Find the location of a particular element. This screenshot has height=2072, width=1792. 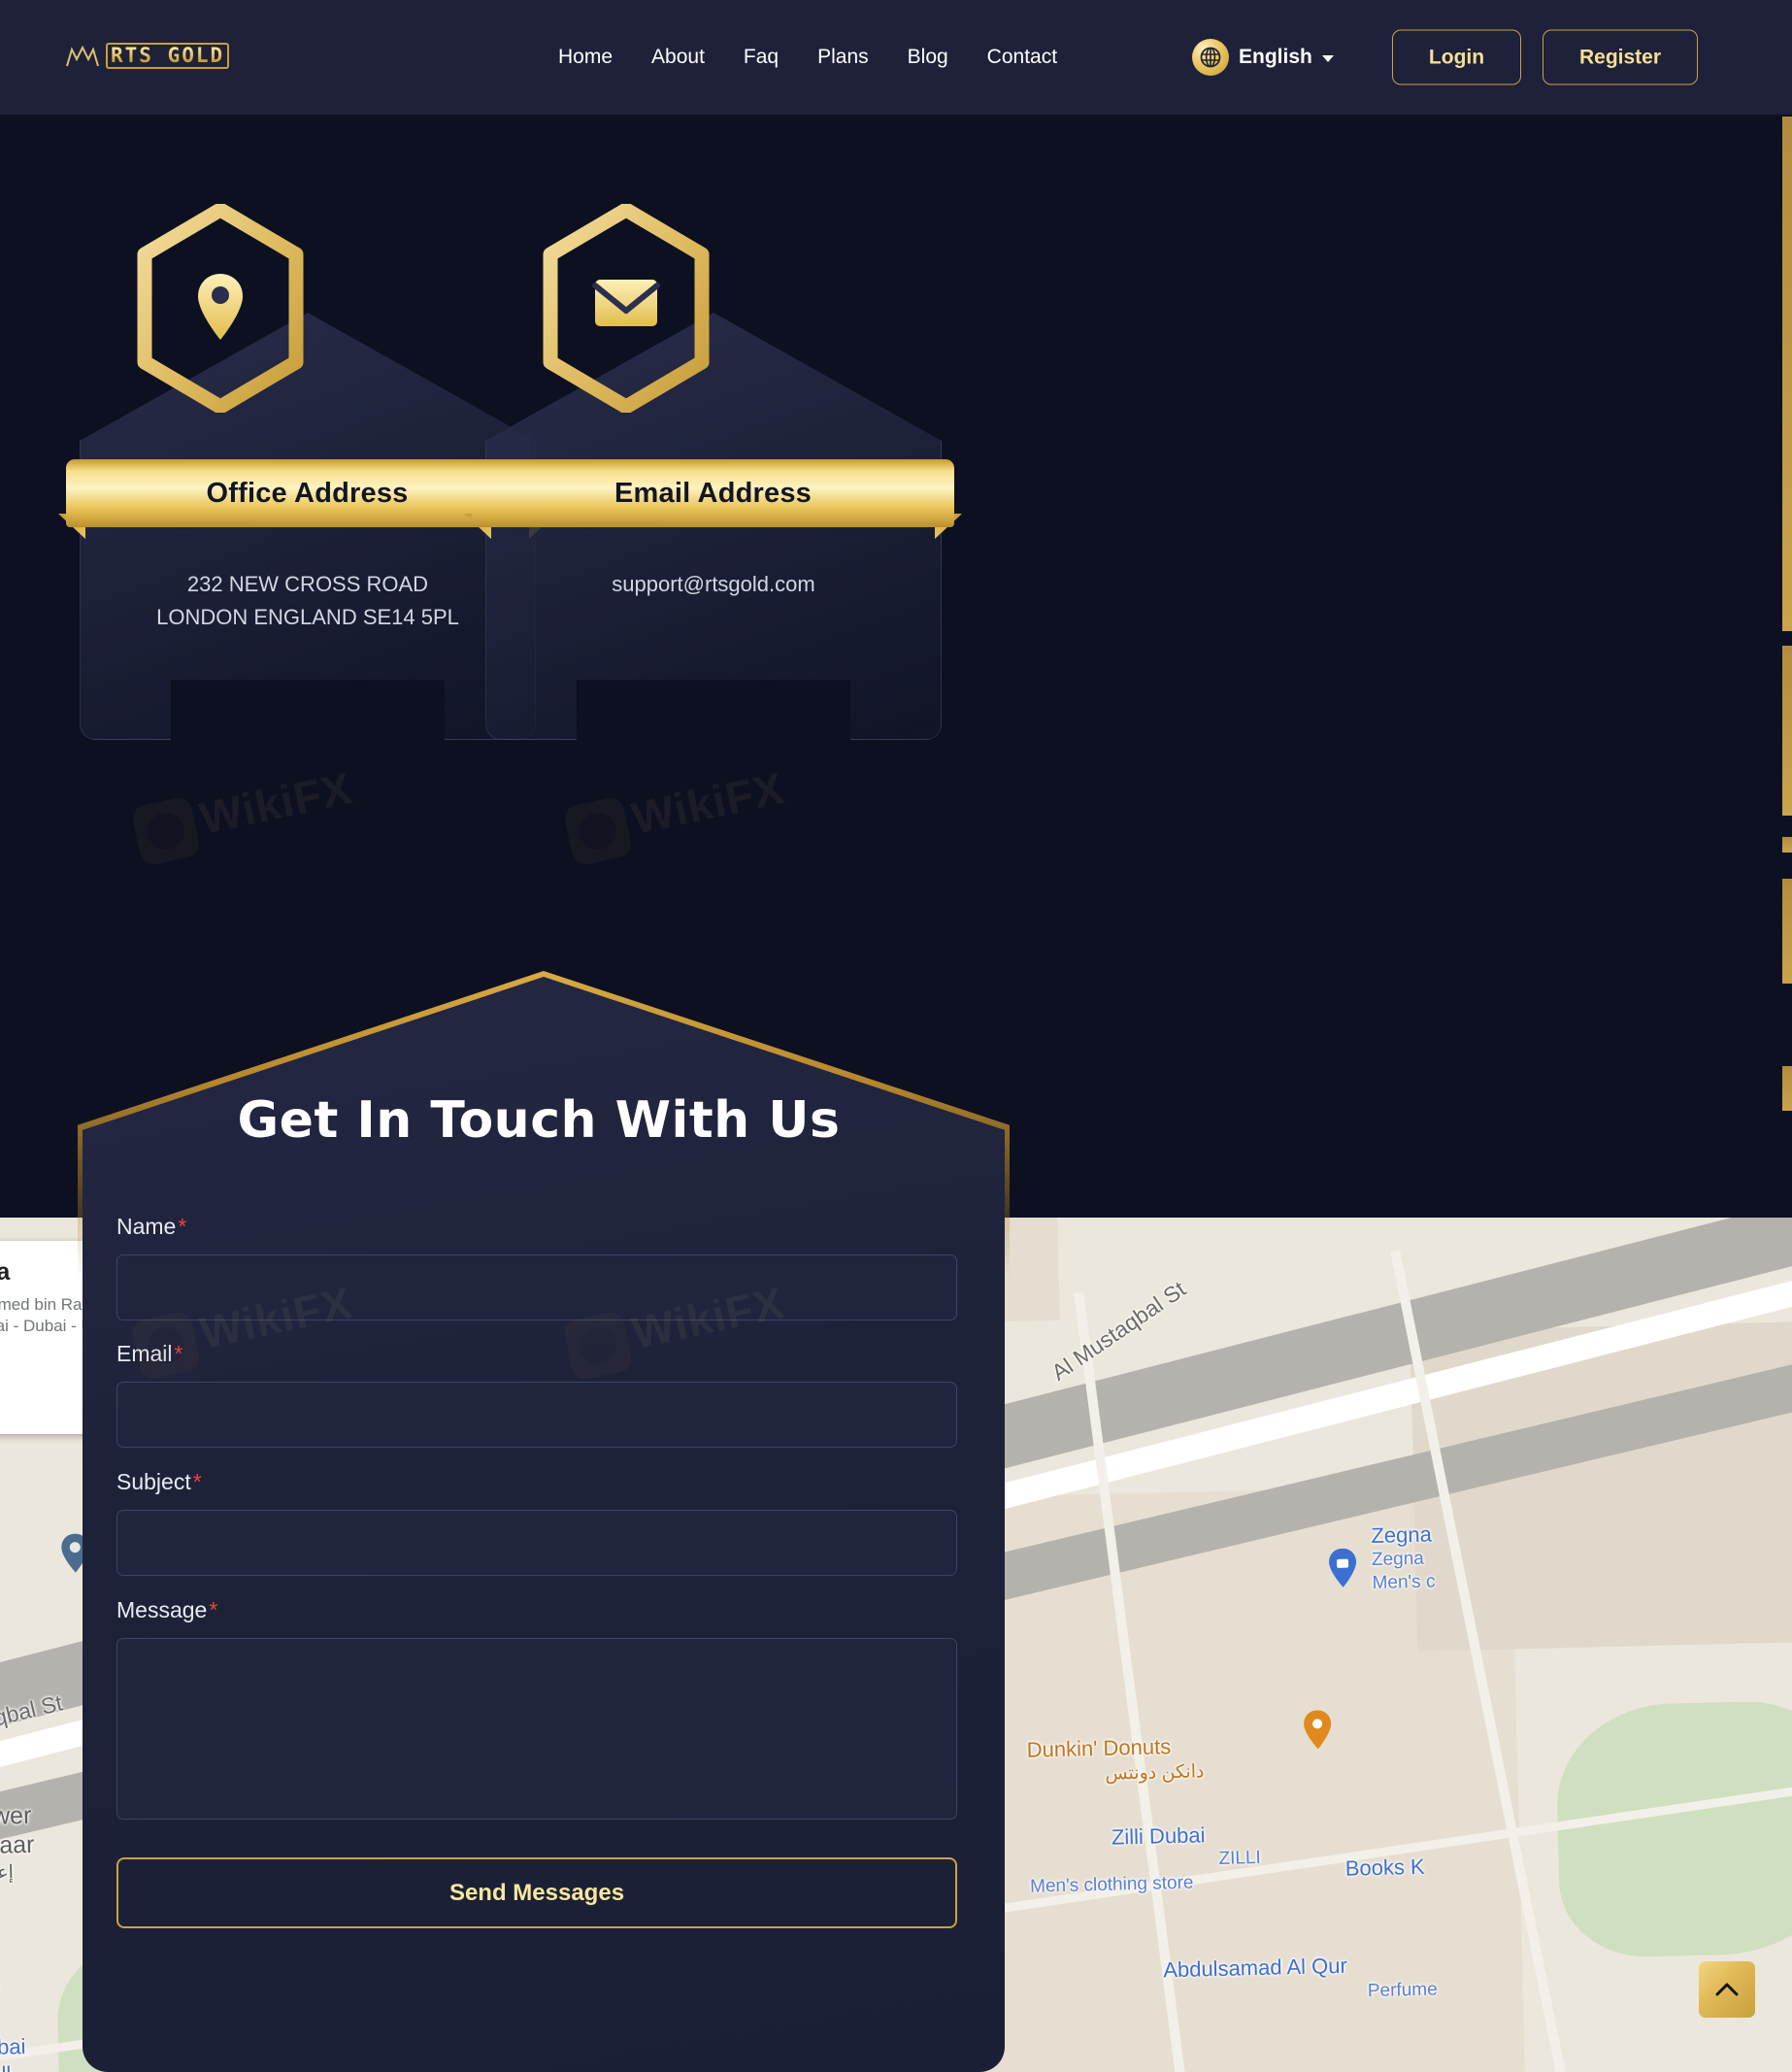

message-textarea is located at coordinates (536, 1729).